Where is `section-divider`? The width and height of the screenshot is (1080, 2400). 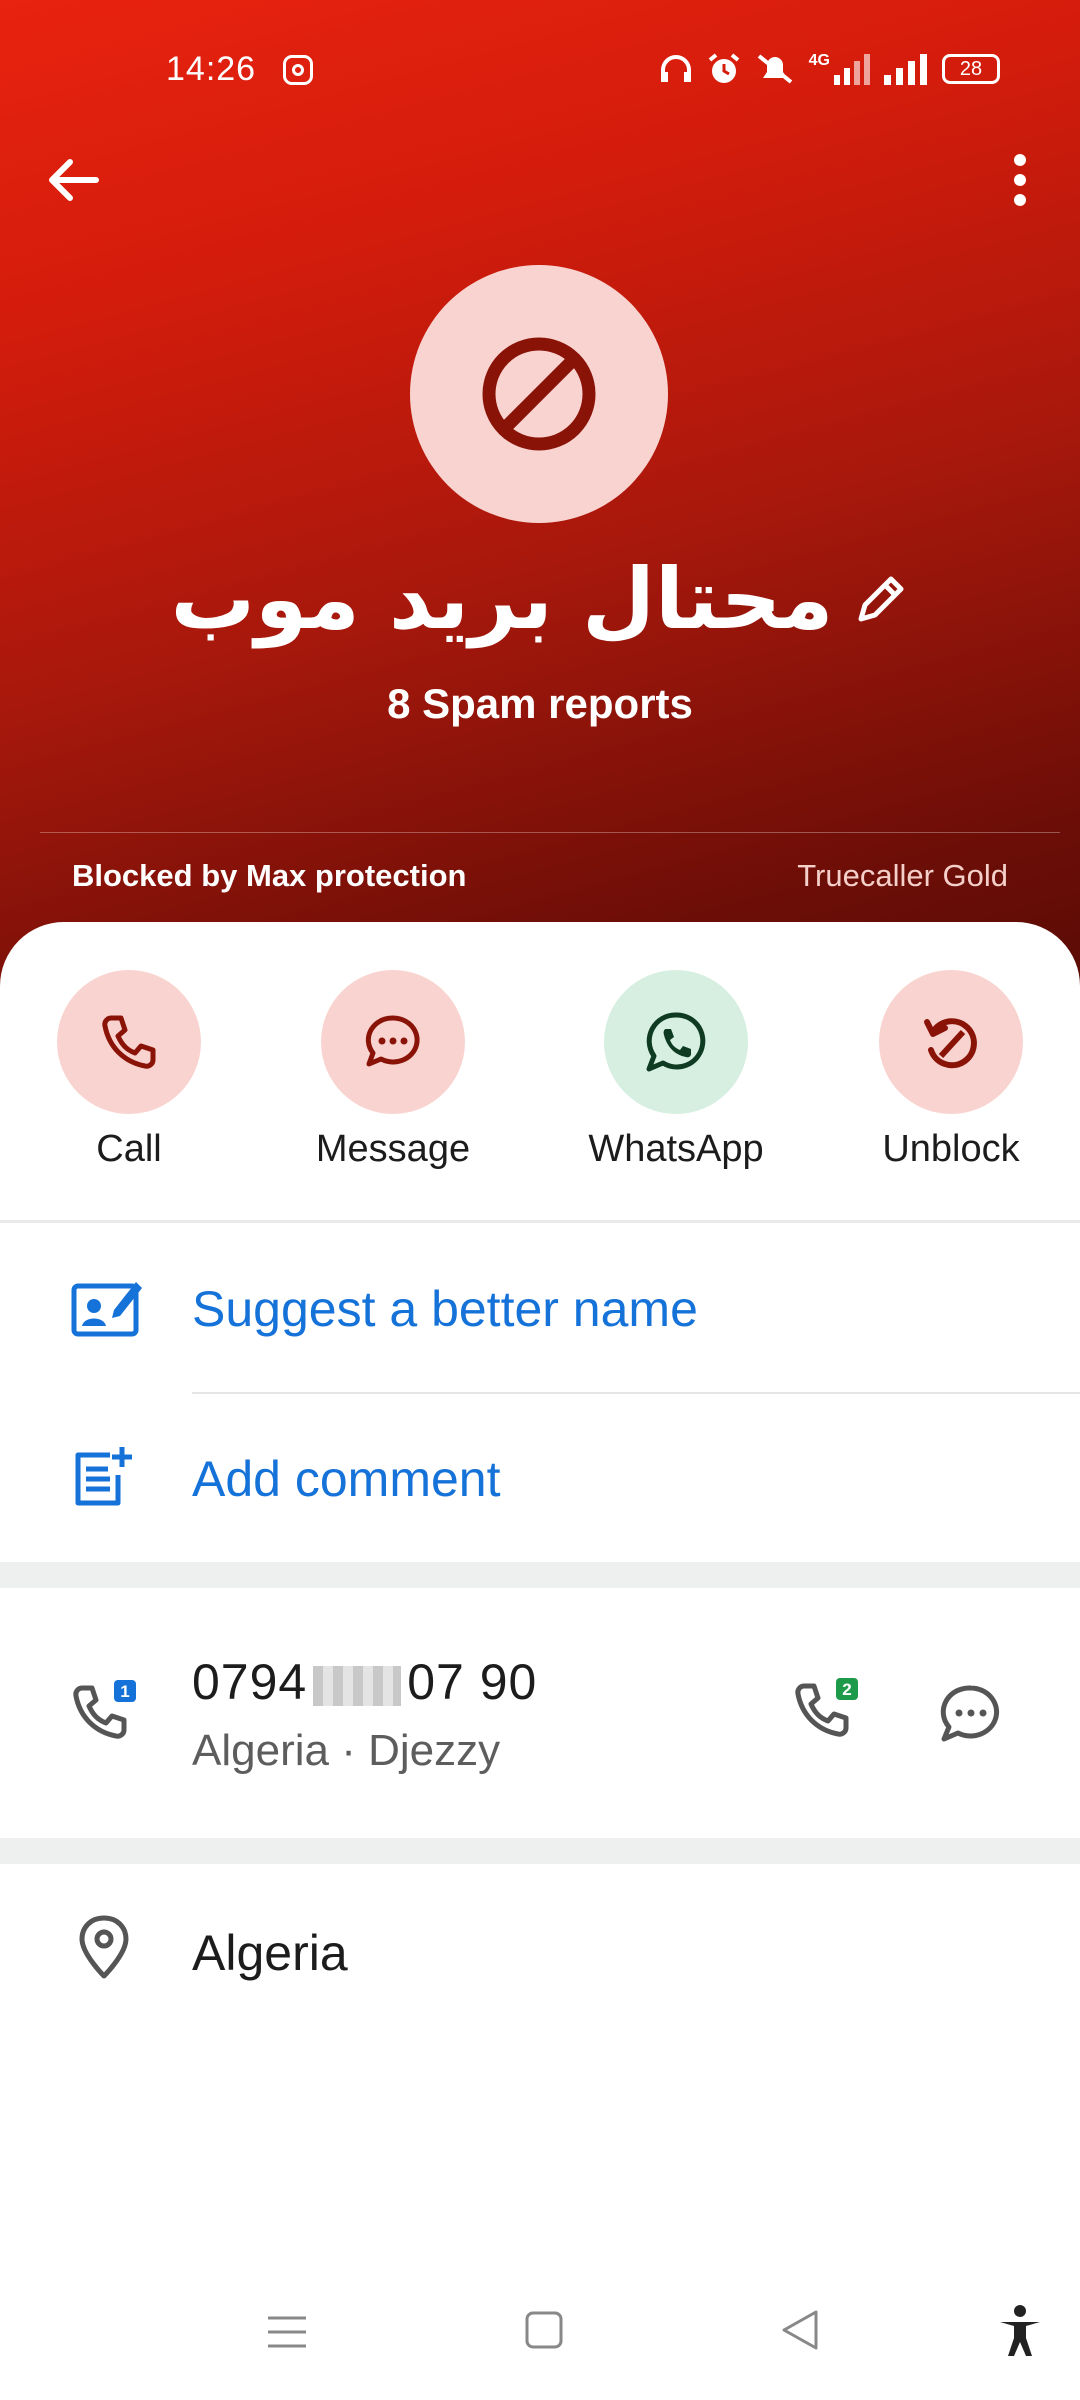 section-divider is located at coordinates (540, 1221).